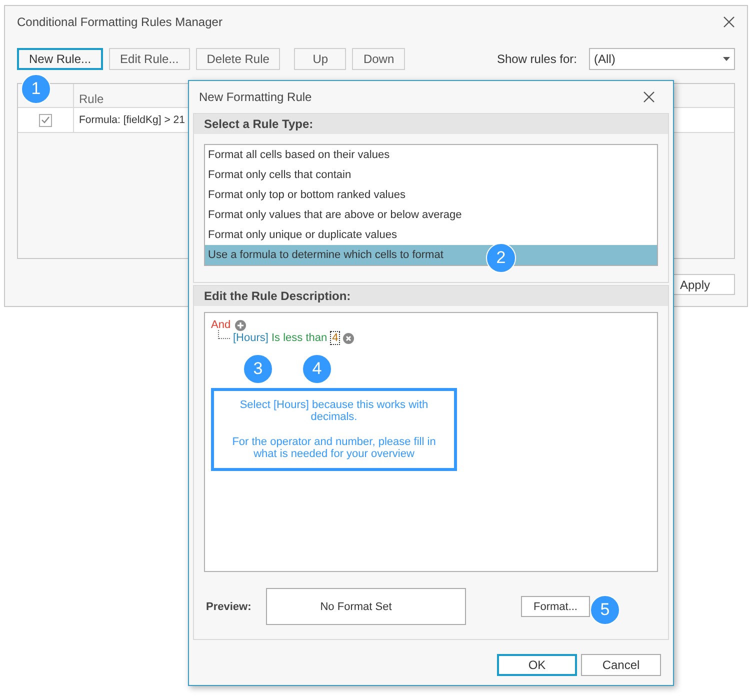  I want to click on note-text: Select [Hours] because this works with decimals., so click(334, 411).